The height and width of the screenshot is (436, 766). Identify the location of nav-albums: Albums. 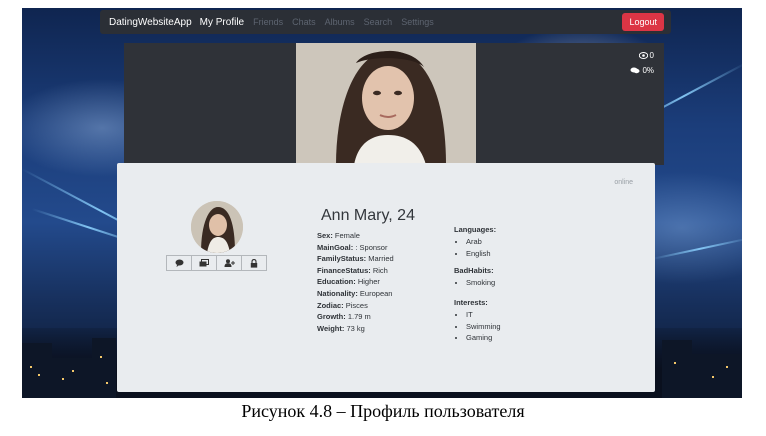
(340, 22).